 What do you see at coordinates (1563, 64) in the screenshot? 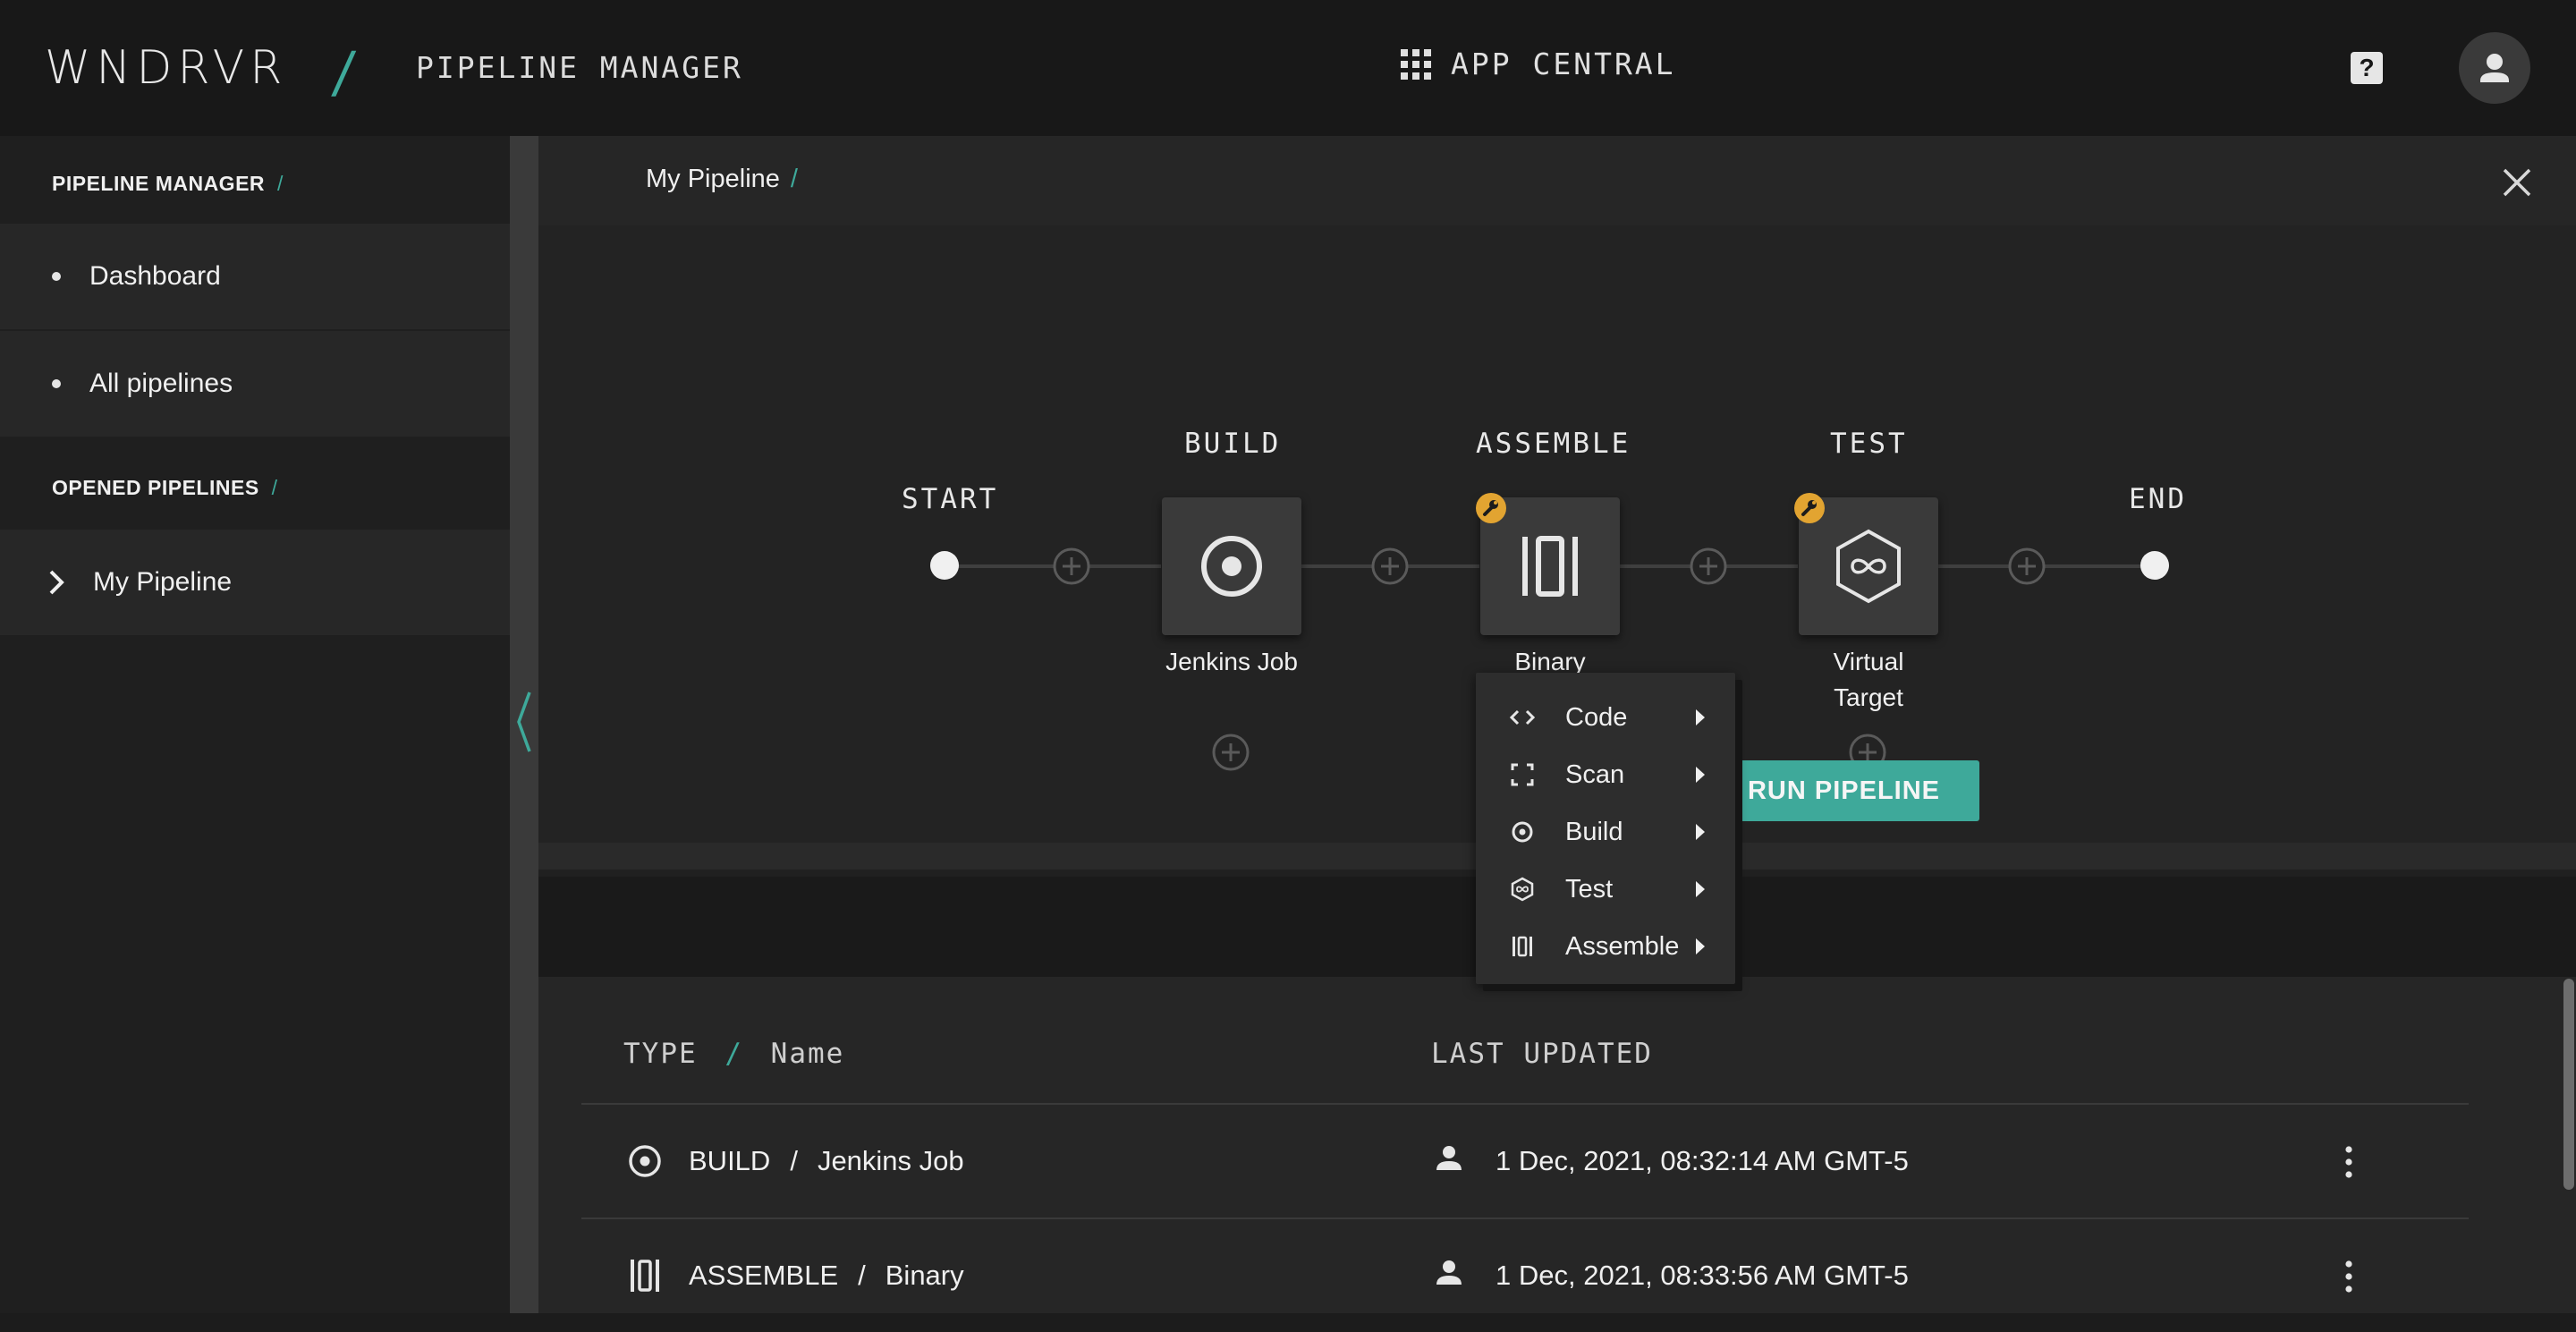
I see `app-central-label: APP CENTRAL` at bounding box center [1563, 64].